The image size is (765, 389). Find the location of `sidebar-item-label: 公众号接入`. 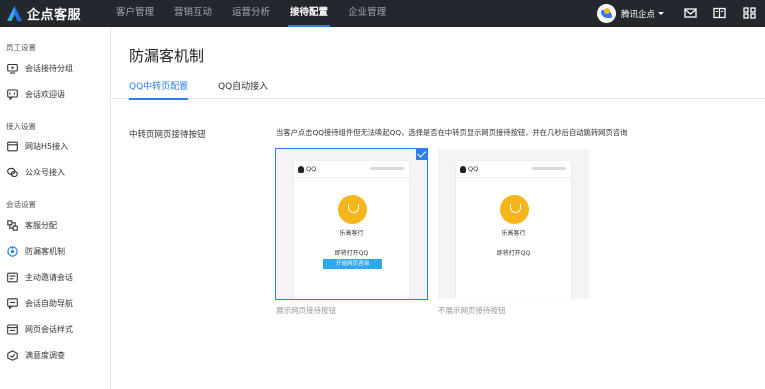

sidebar-item-label: 公众号接入 is located at coordinates (45, 172).